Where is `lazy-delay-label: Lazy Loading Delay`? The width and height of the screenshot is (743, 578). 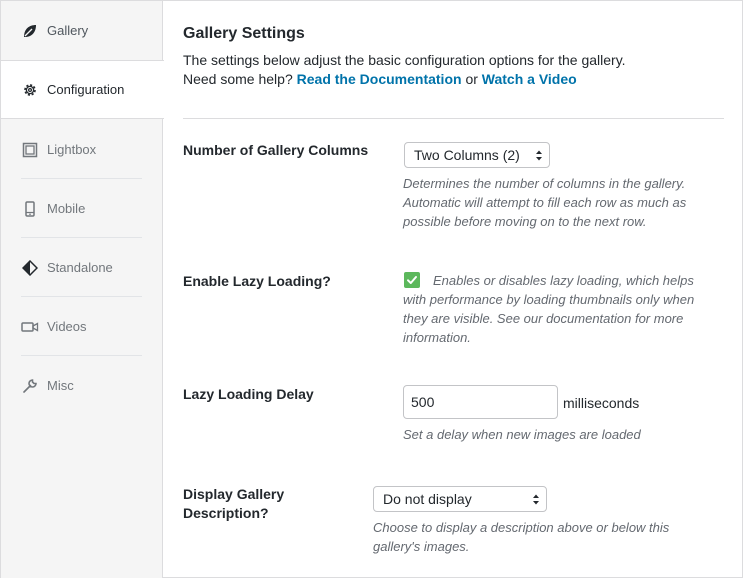
lazy-delay-label: Lazy Loading Delay is located at coordinates (248, 394).